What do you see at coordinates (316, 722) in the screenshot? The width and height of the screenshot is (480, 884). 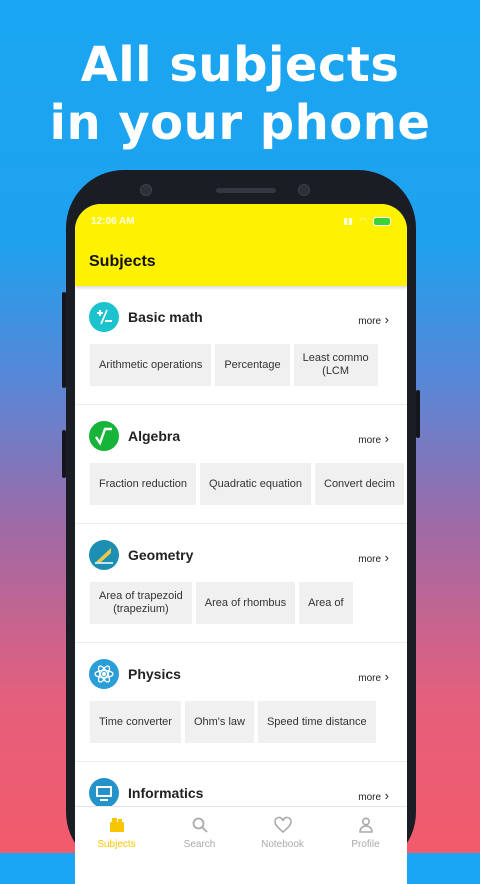 I see `topic-chip: Speed time distance` at bounding box center [316, 722].